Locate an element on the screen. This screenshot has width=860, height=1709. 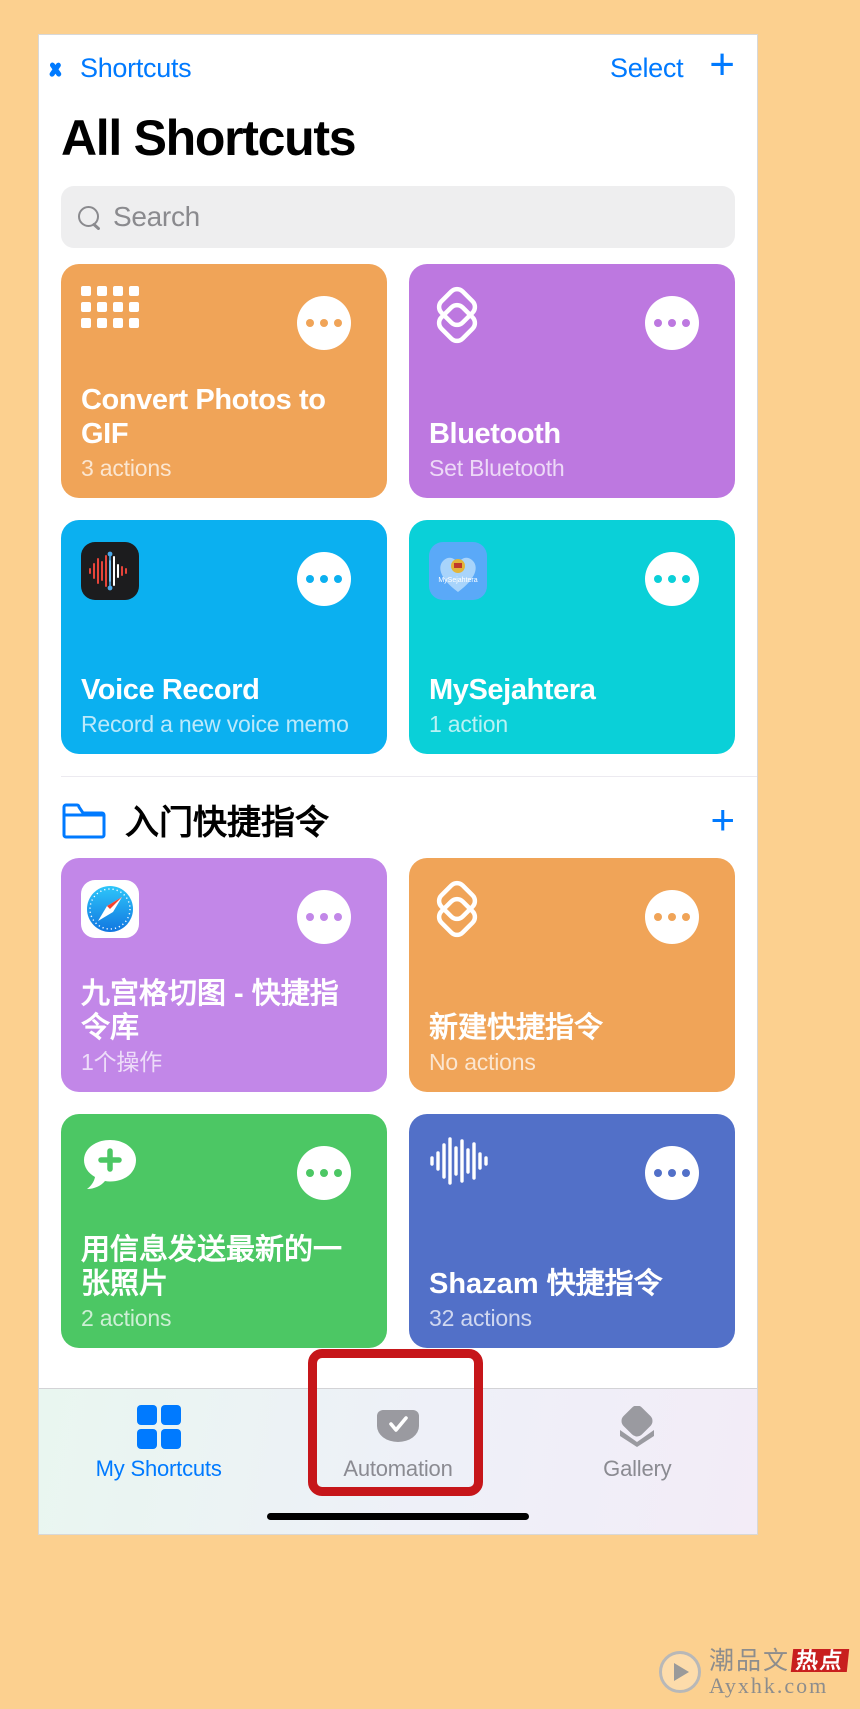
tab-label: Automation is located at coordinates (398, 1468).